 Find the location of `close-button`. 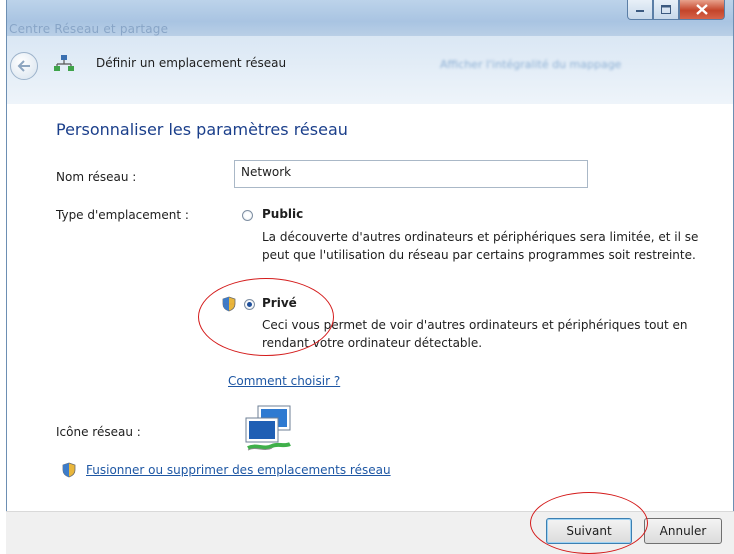

close-button is located at coordinates (702, 10).